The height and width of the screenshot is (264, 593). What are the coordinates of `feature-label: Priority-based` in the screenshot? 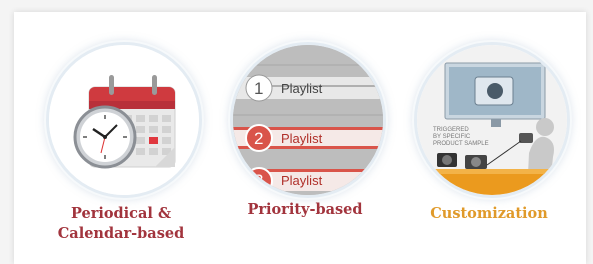 It's located at (305, 210).